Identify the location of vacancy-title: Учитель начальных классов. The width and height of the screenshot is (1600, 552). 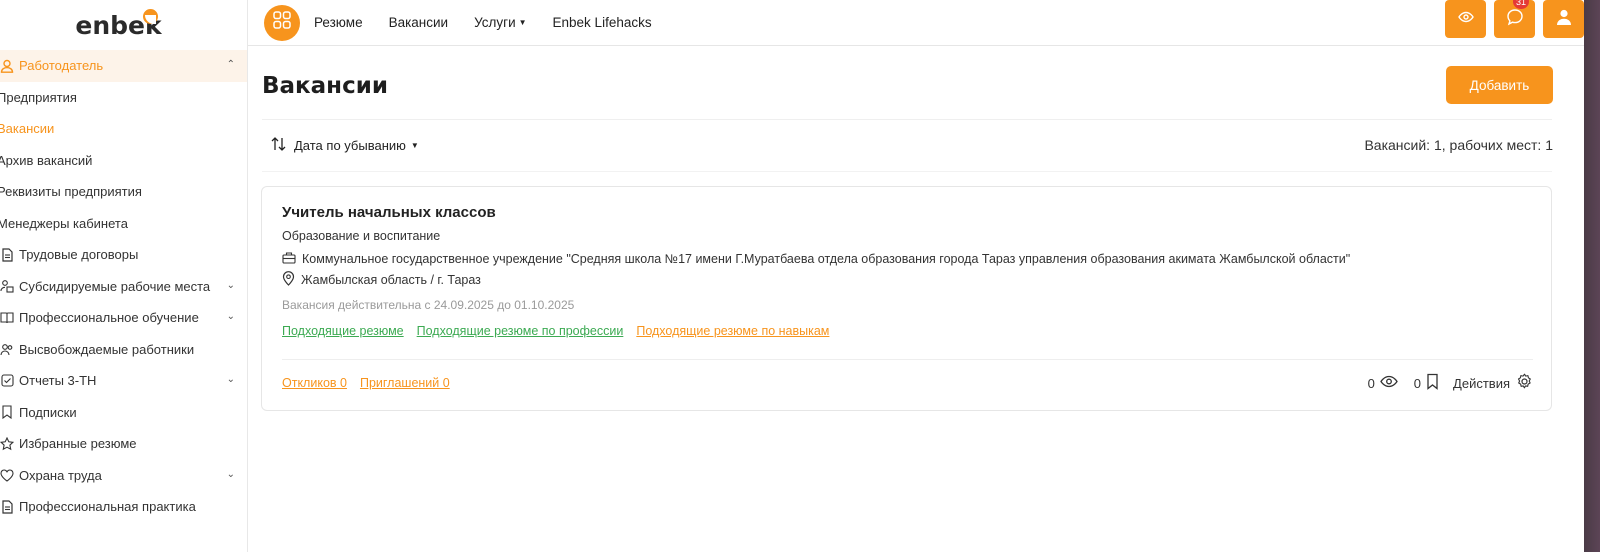
(389, 212).